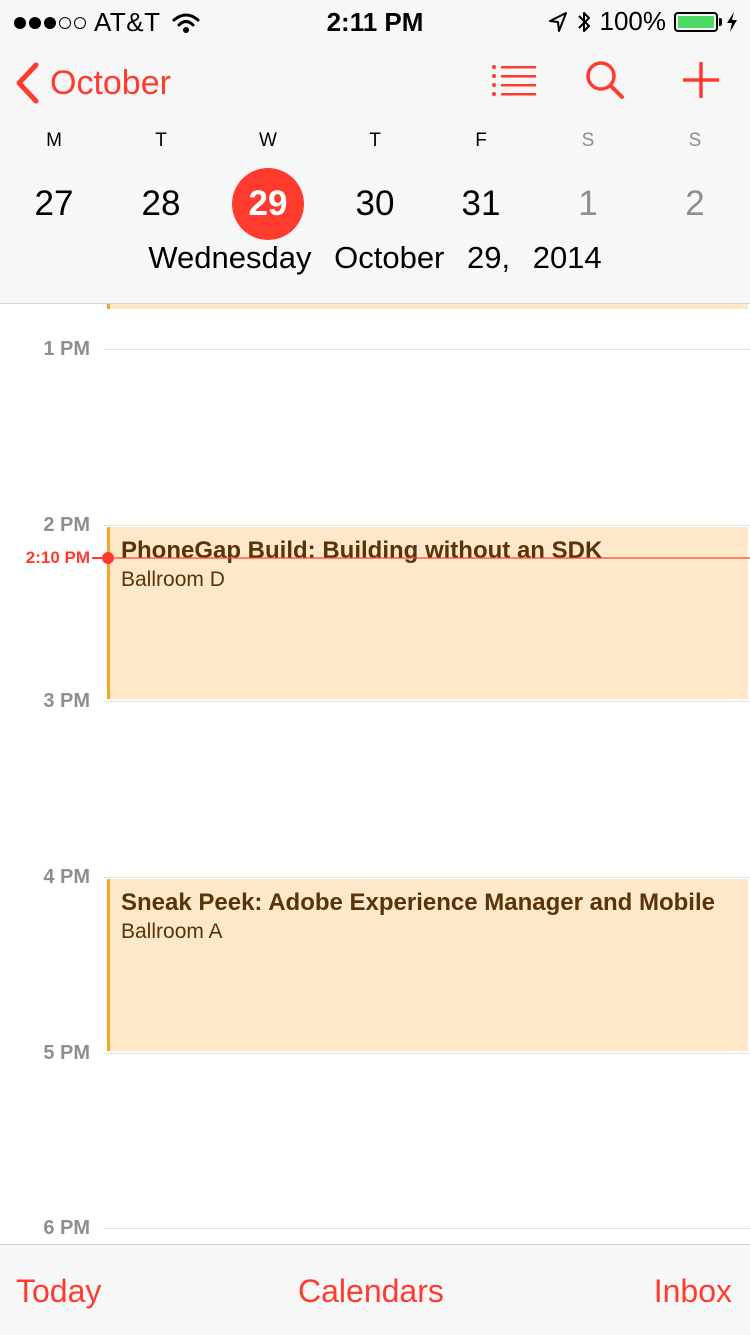  What do you see at coordinates (54, 204) in the screenshot?
I see `date-cell: 27` at bounding box center [54, 204].